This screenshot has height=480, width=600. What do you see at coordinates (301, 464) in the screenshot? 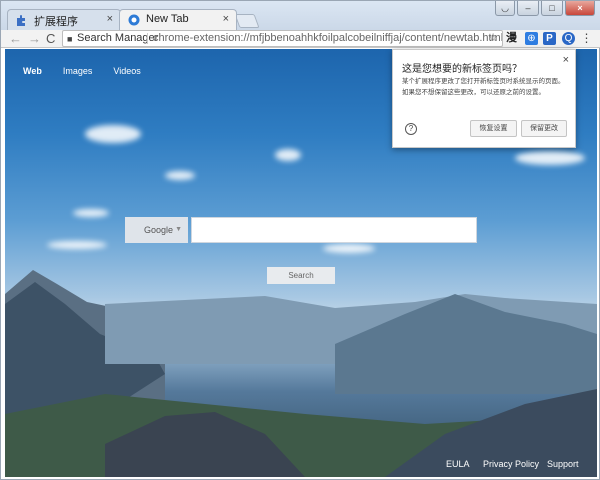
I see `page-footer: EULA Privacy Policy Support` at bounding box center [301, 464].